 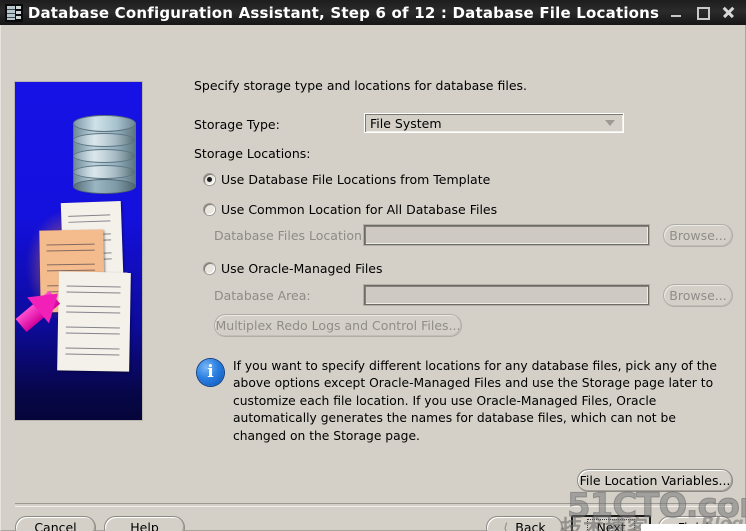 What do you see at coordinates (728, 12) in the screenshot?
I see `close-icon` at bounding box center [728, 12].